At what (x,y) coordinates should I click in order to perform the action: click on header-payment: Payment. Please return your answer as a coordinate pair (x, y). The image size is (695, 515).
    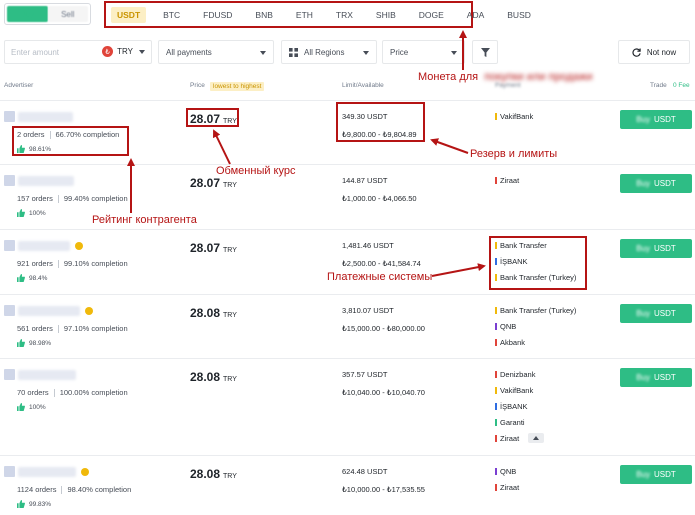
    Looking at the image, I should click on (508, 85).